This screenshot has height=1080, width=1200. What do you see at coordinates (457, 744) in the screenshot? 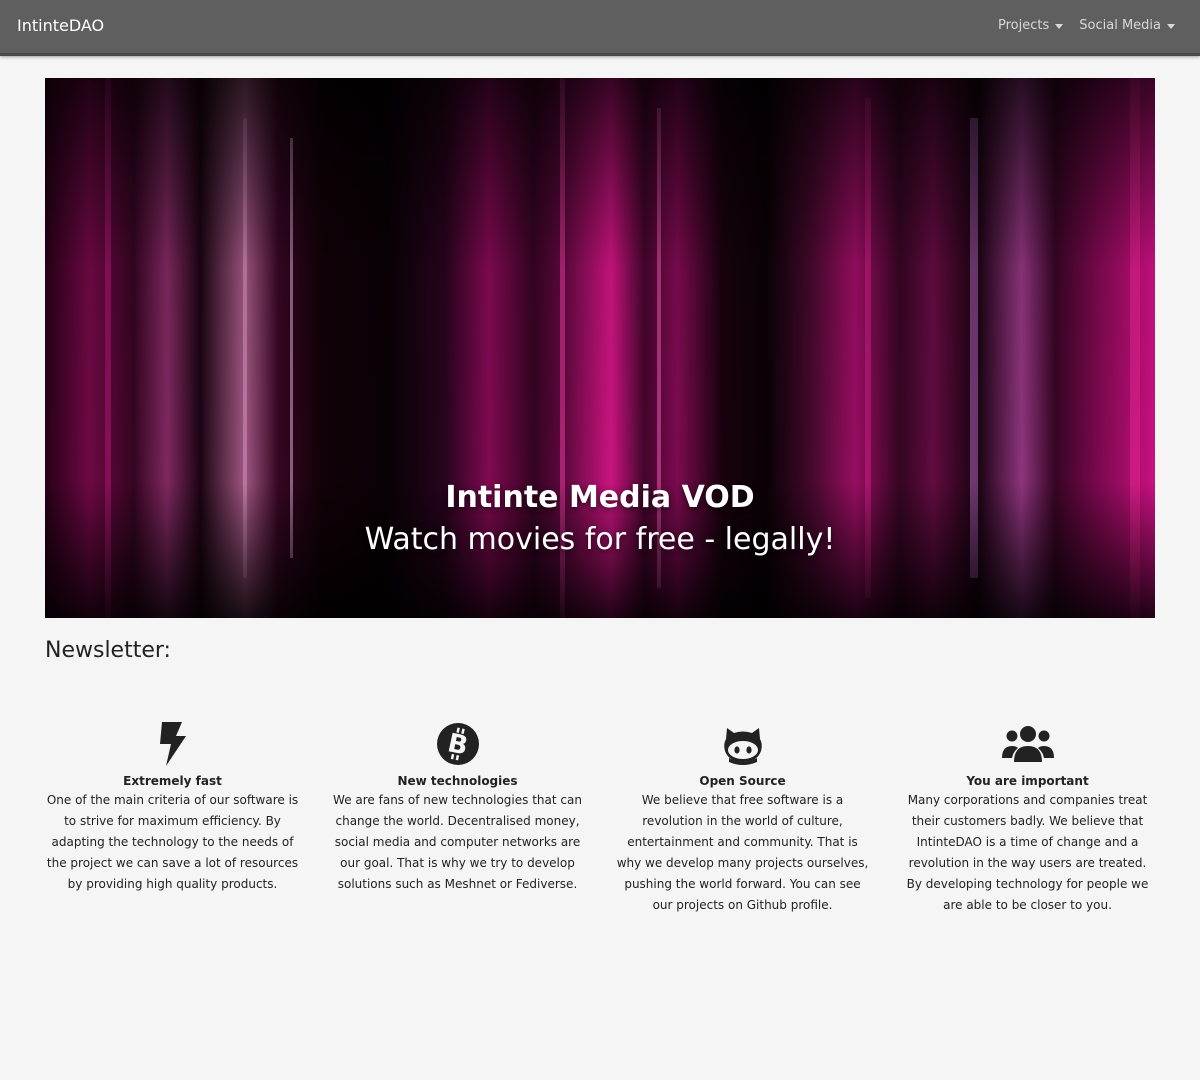
I see `bitcoin-icon: B` at bounding box center [457, 744].